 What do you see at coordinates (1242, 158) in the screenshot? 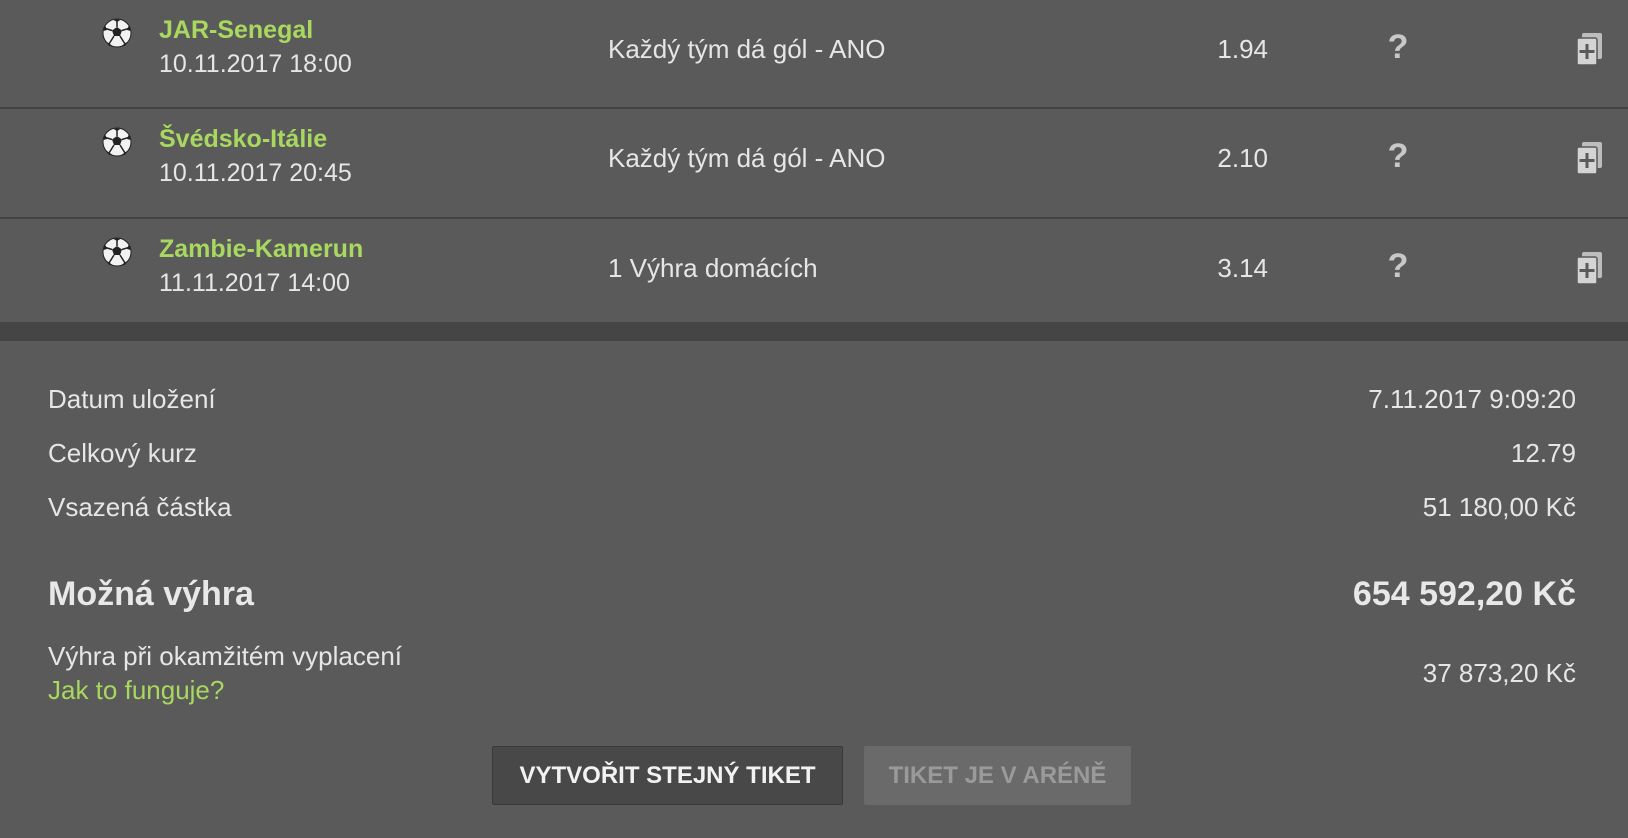
I see `bet-odds: 2.10` at bounding box center [1242, 158].